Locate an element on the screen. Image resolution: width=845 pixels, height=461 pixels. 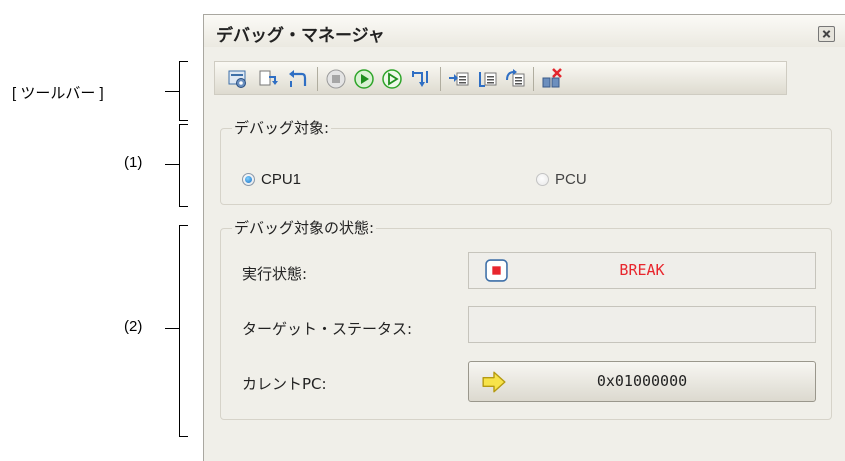
debug-target-group-title: デバッグ対象: is located at coordinates (282, 127).